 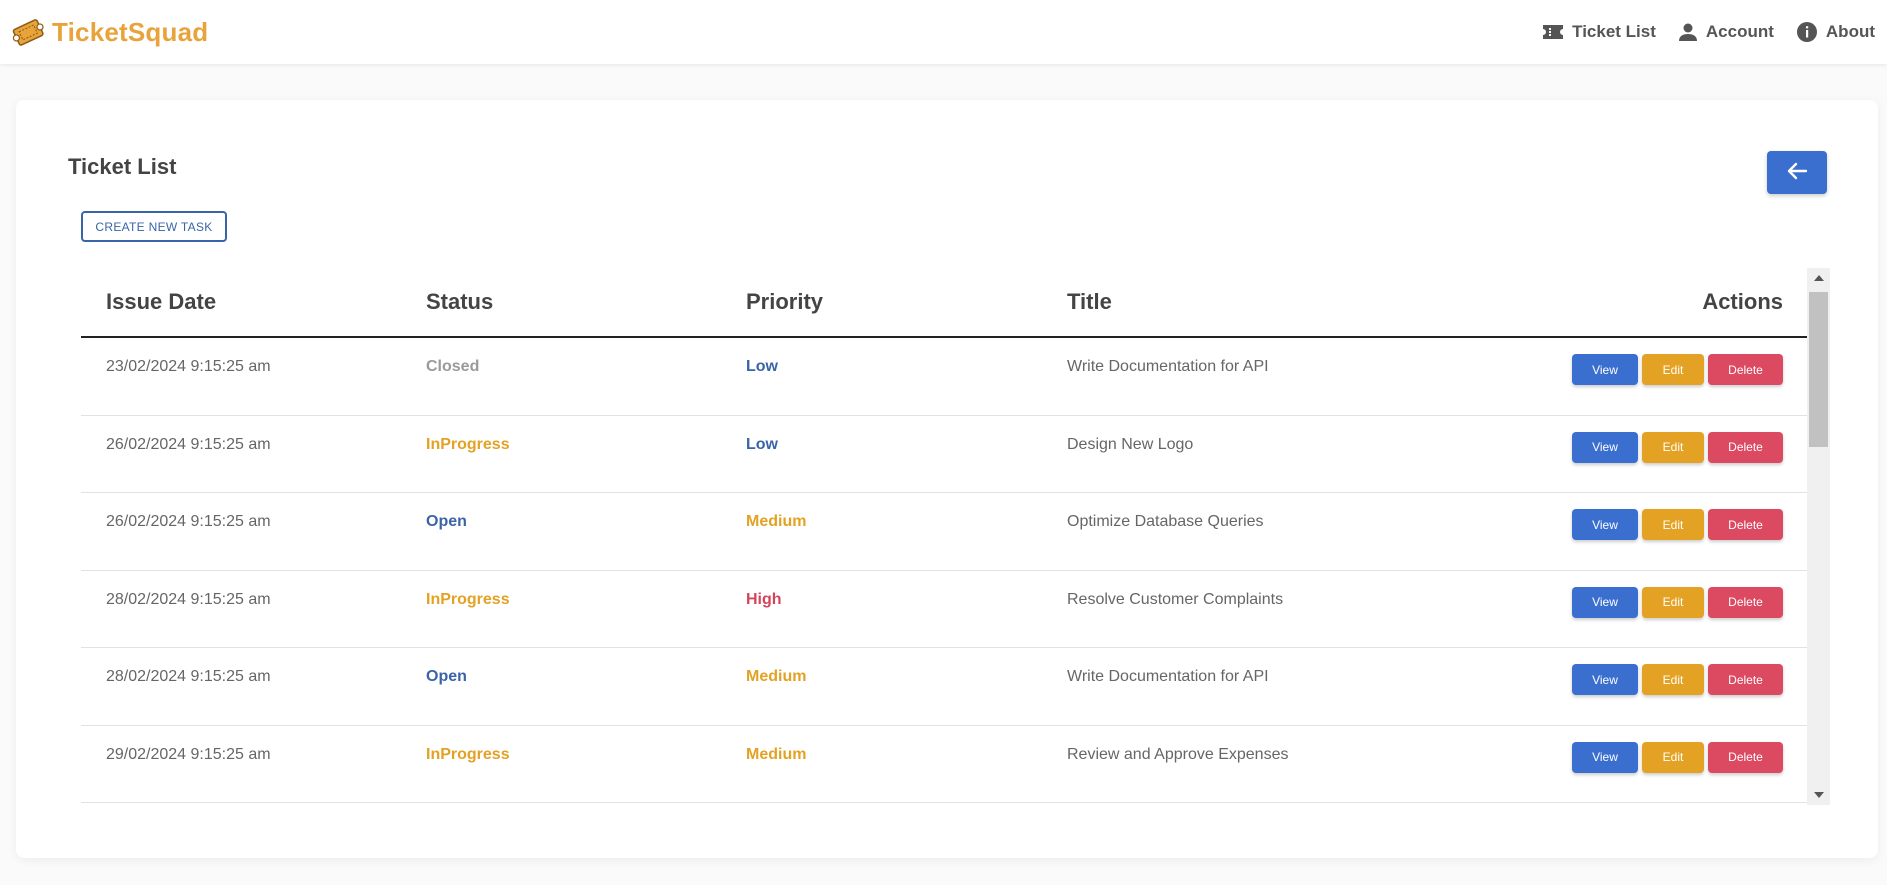 I want to click on top-nav: Ticket List Account About, so click(x=1708, y=32).